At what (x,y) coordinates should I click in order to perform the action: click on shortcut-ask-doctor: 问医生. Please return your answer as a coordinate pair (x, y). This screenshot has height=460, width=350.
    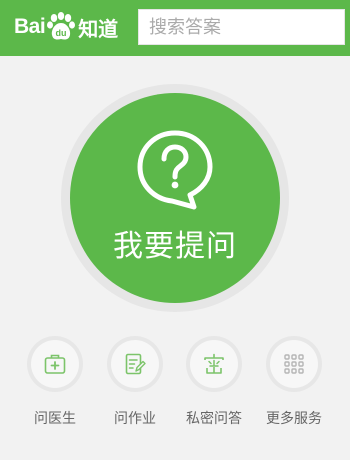
    Looking at the image, I should click on (55, 386).